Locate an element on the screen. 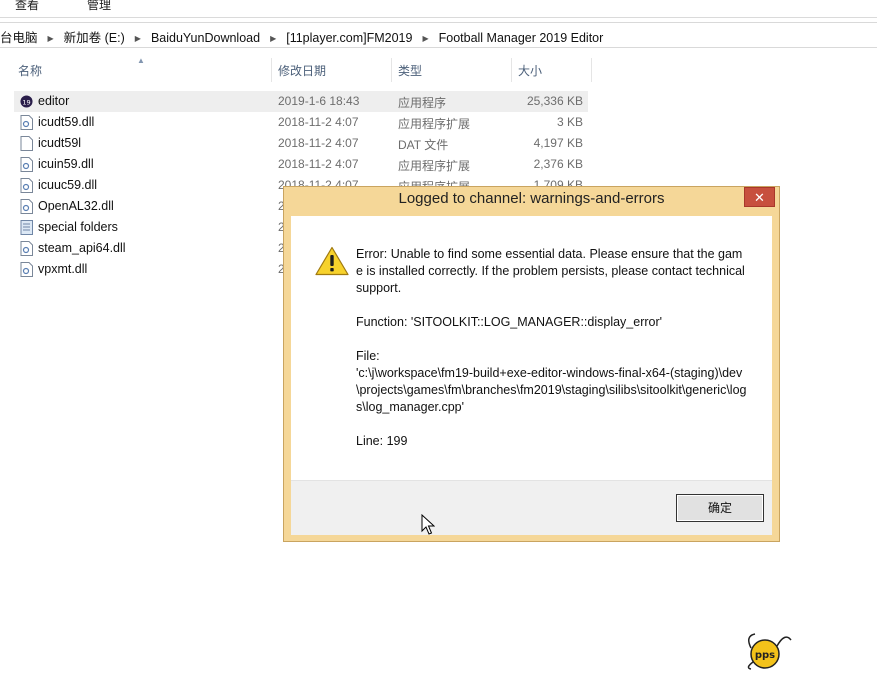 The image size is (877, 674). file-size: 3 KB is located at coordinates (569, 122).